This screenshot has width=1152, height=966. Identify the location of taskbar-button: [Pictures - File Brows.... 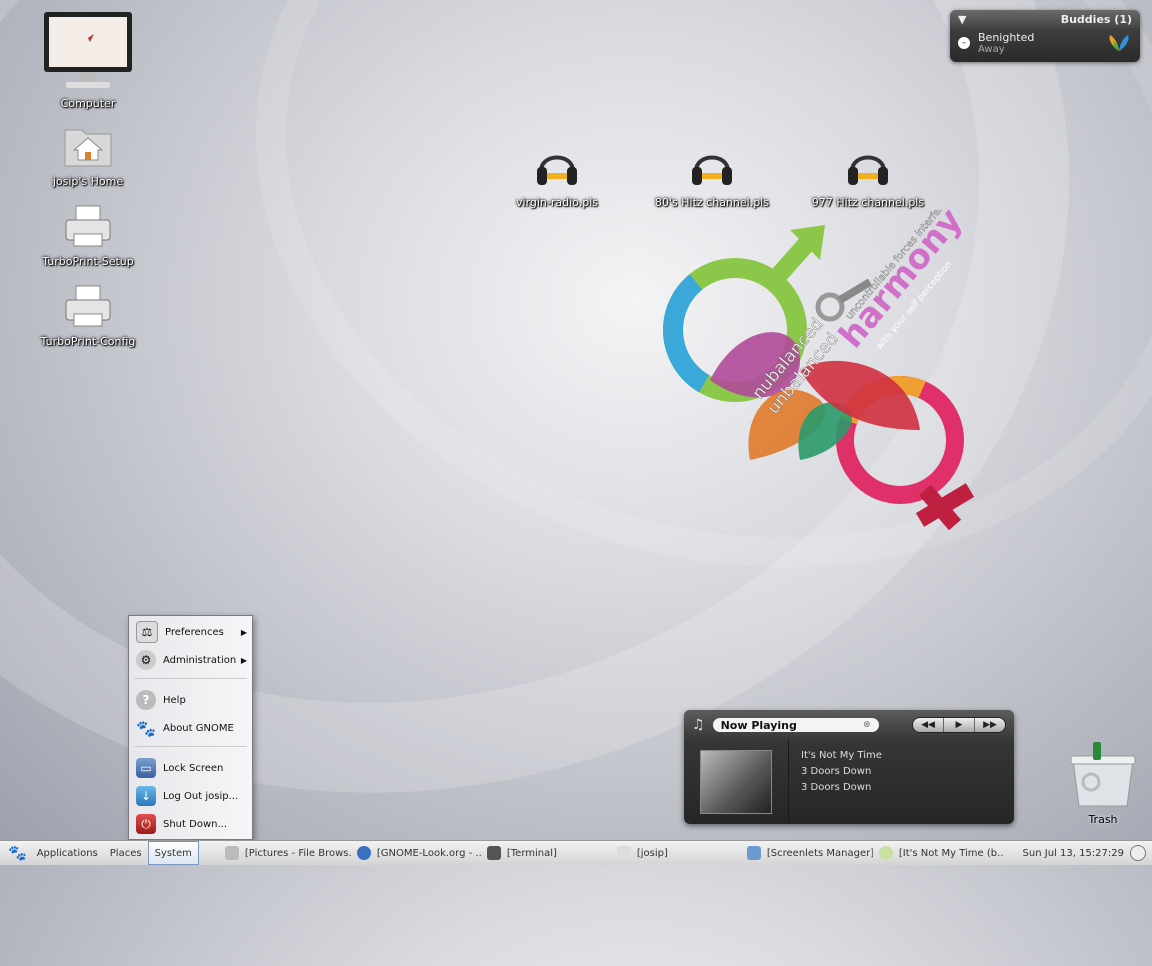
(285, 853).